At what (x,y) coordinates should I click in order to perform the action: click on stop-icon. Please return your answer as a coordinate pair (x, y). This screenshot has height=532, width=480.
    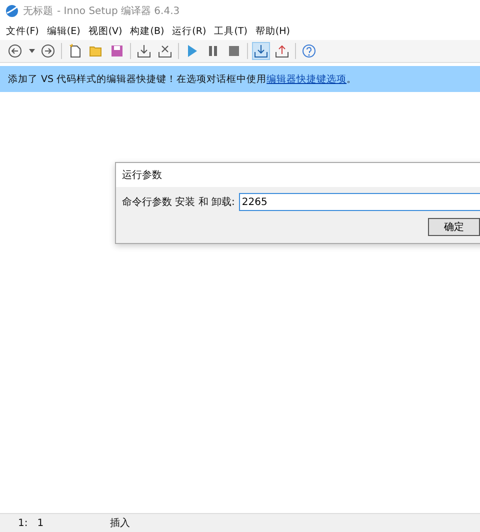
    Looking at the image, I should click on (234, 51).